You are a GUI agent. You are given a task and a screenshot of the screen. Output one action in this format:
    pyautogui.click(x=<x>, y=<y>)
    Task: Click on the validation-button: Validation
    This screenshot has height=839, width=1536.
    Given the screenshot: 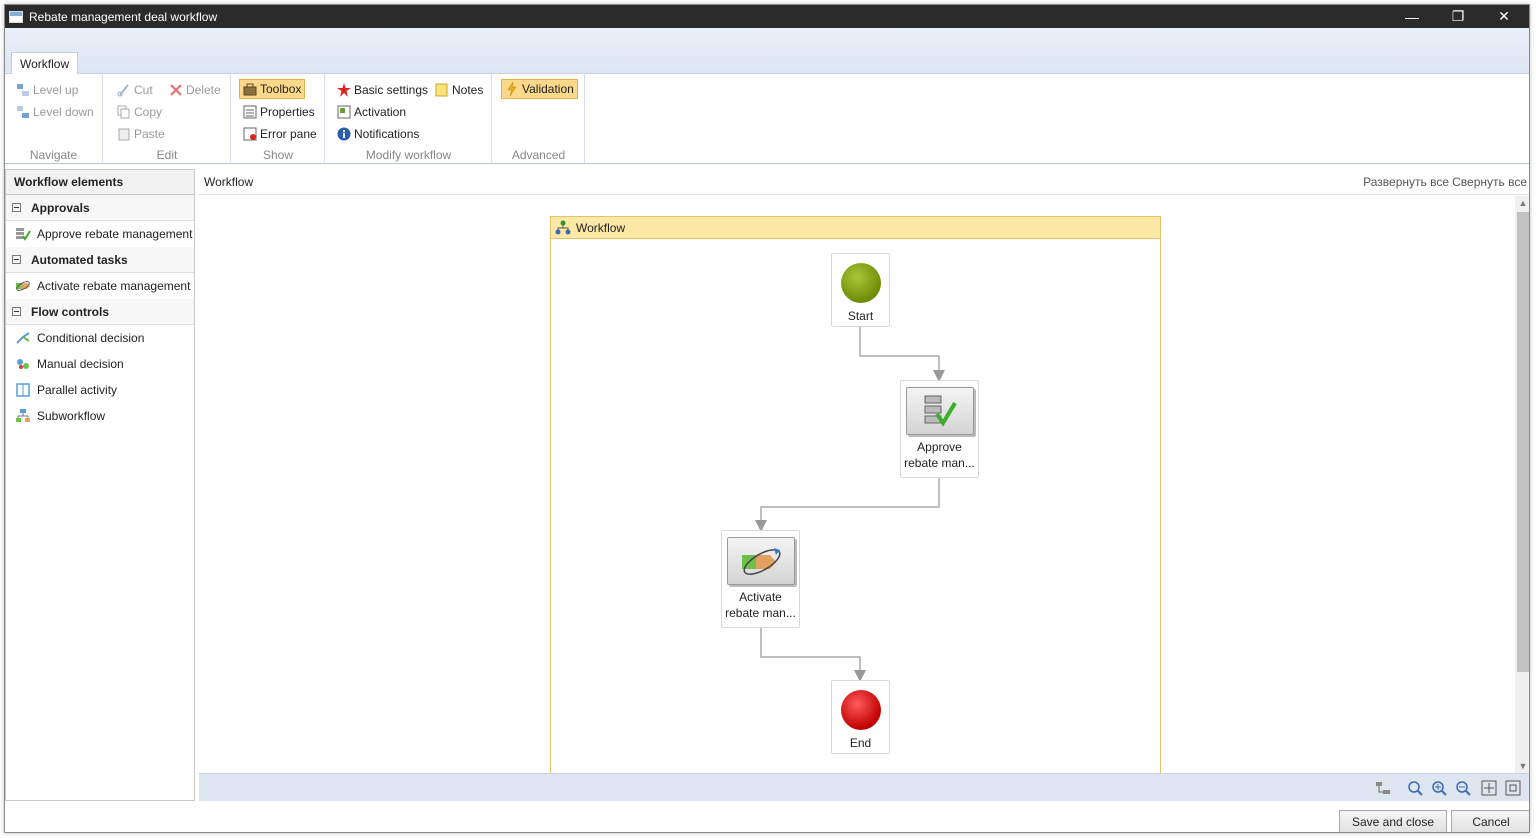 What is the action you would take?
    pyautogui.click(x=539, y=89)
    